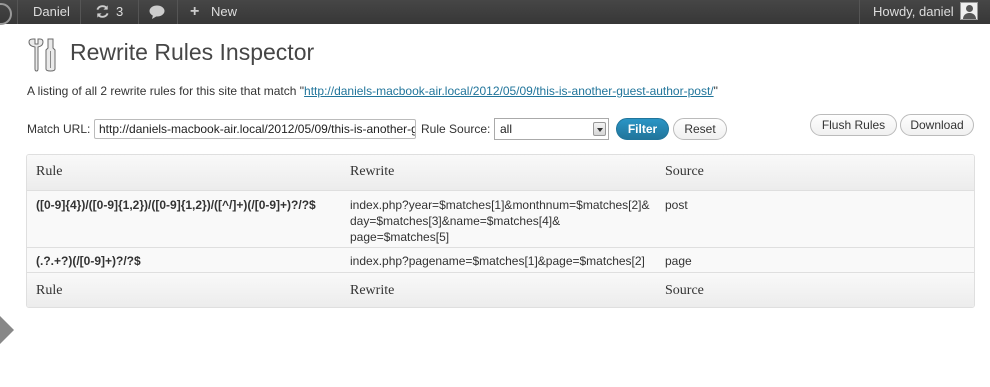 The width and height of the screenshot is (990, 387). Describe the element at coordinates (372, 172) in the screenshot. I see `column-header-rewrite: Rewrite` at that location.